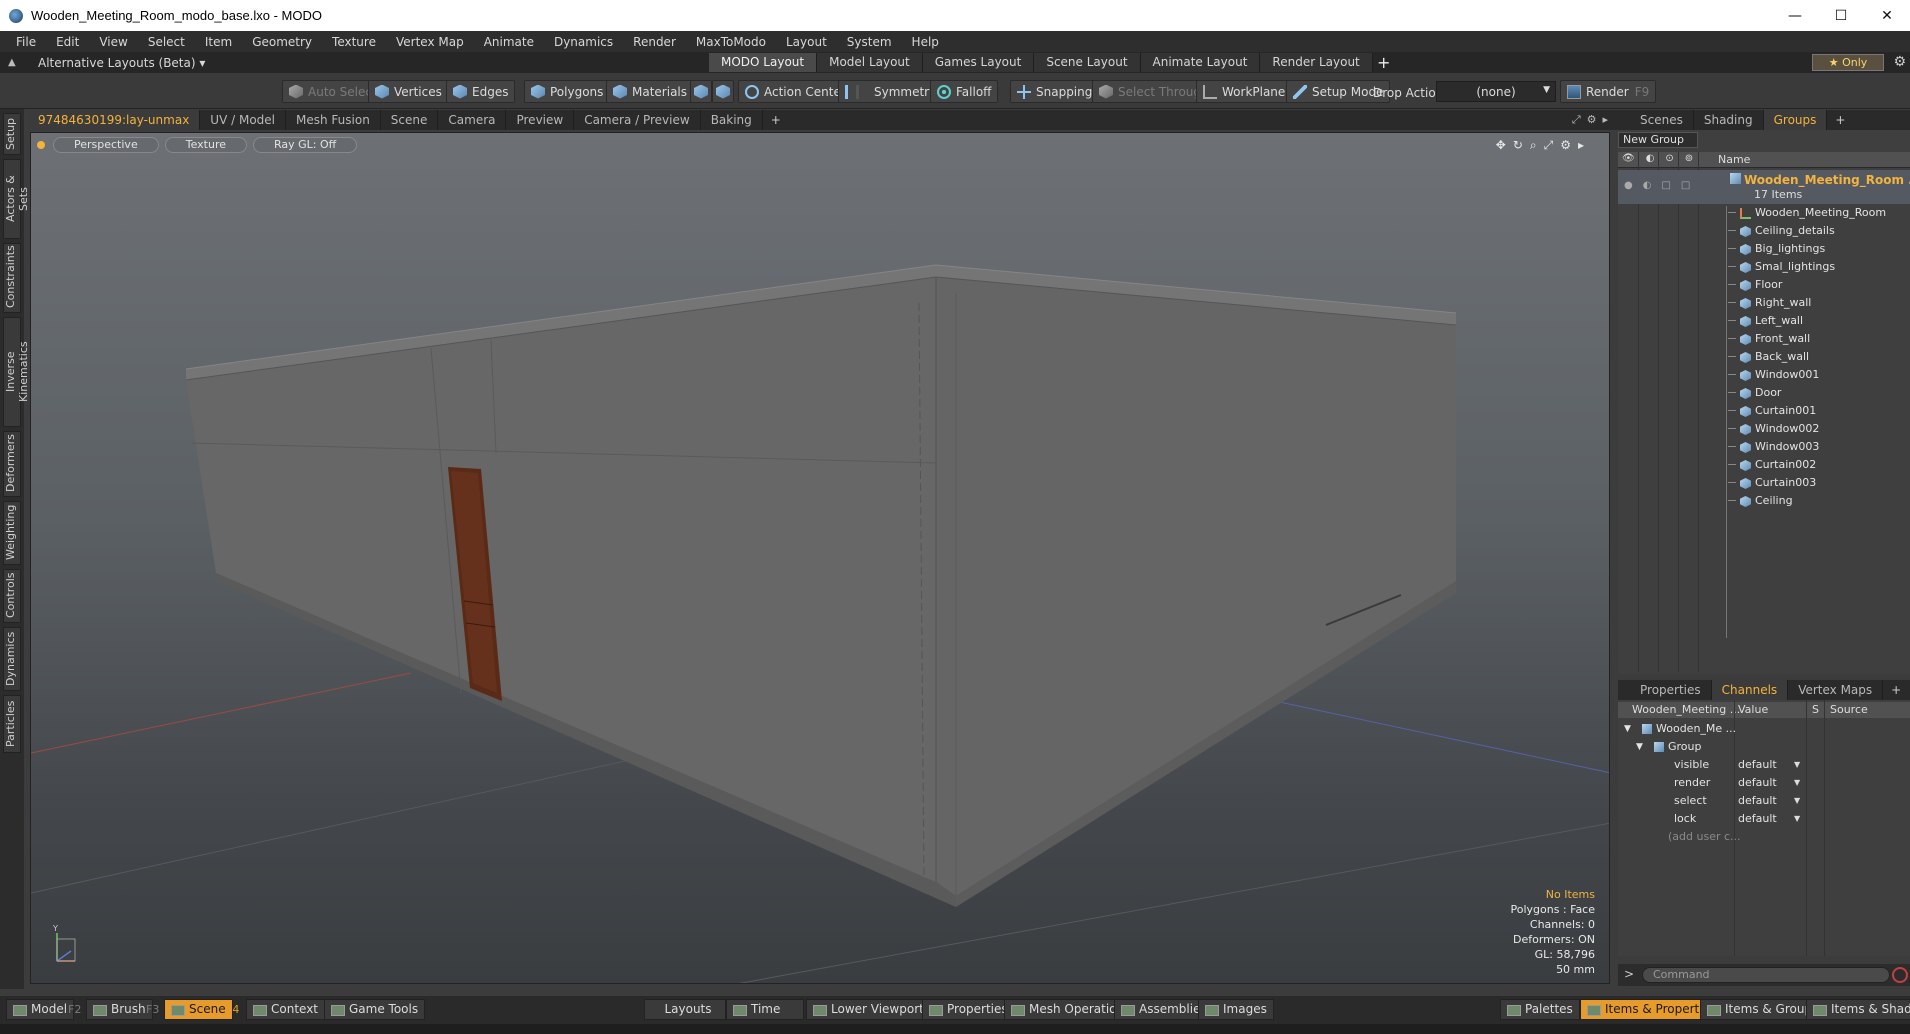  What do you see at coordinates (806, 42) in the screenshot?
I see `menu-layout: Layout` at bounding box center [806, 42].